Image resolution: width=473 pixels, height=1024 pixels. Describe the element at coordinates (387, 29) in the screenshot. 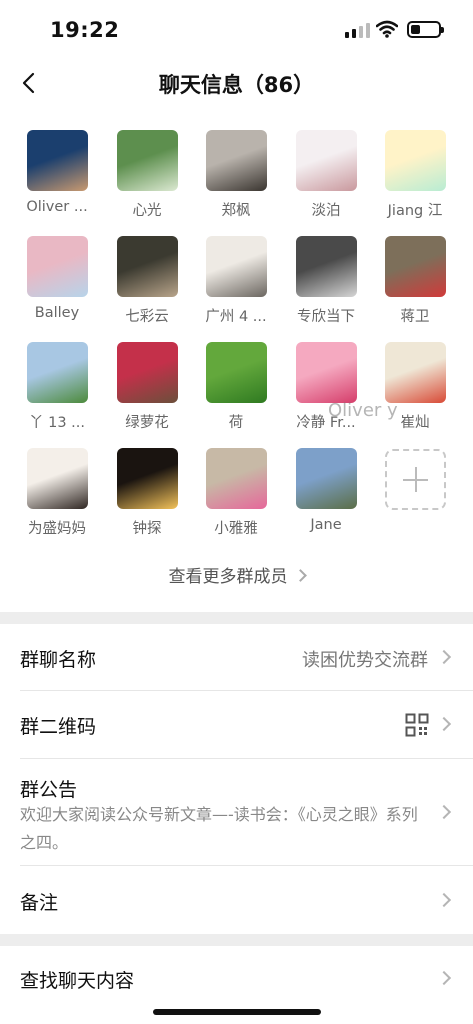

I see `wifi-icon` at that location.